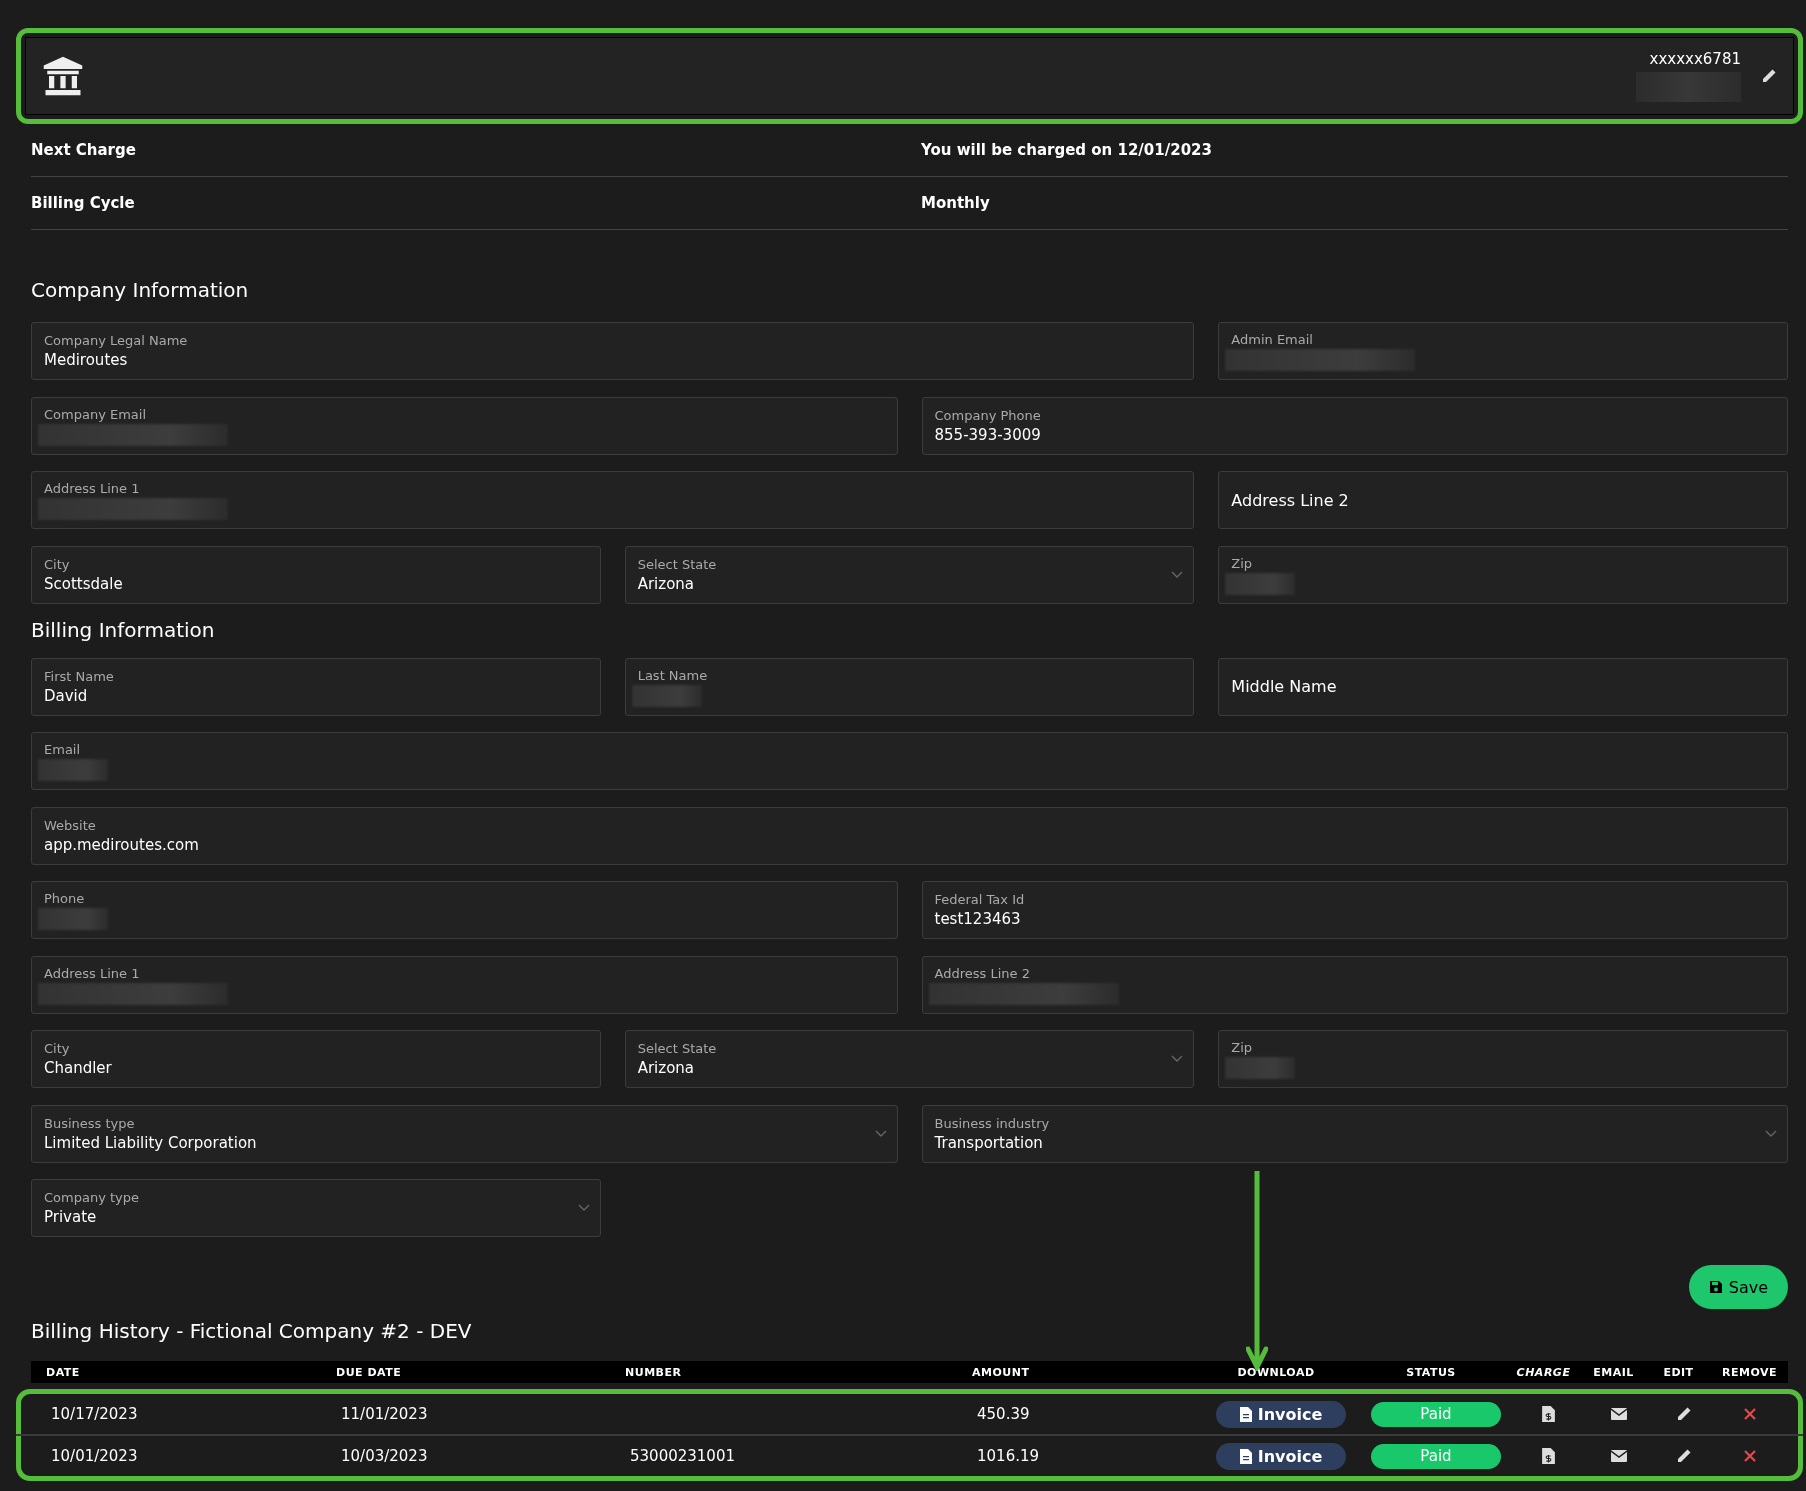 This screenshot has width=1806, height=1491. What do you see at coordinates (982, 973) in the screenshot?
I see `field-label: Address Line 2` at bounding box center [982, 973].